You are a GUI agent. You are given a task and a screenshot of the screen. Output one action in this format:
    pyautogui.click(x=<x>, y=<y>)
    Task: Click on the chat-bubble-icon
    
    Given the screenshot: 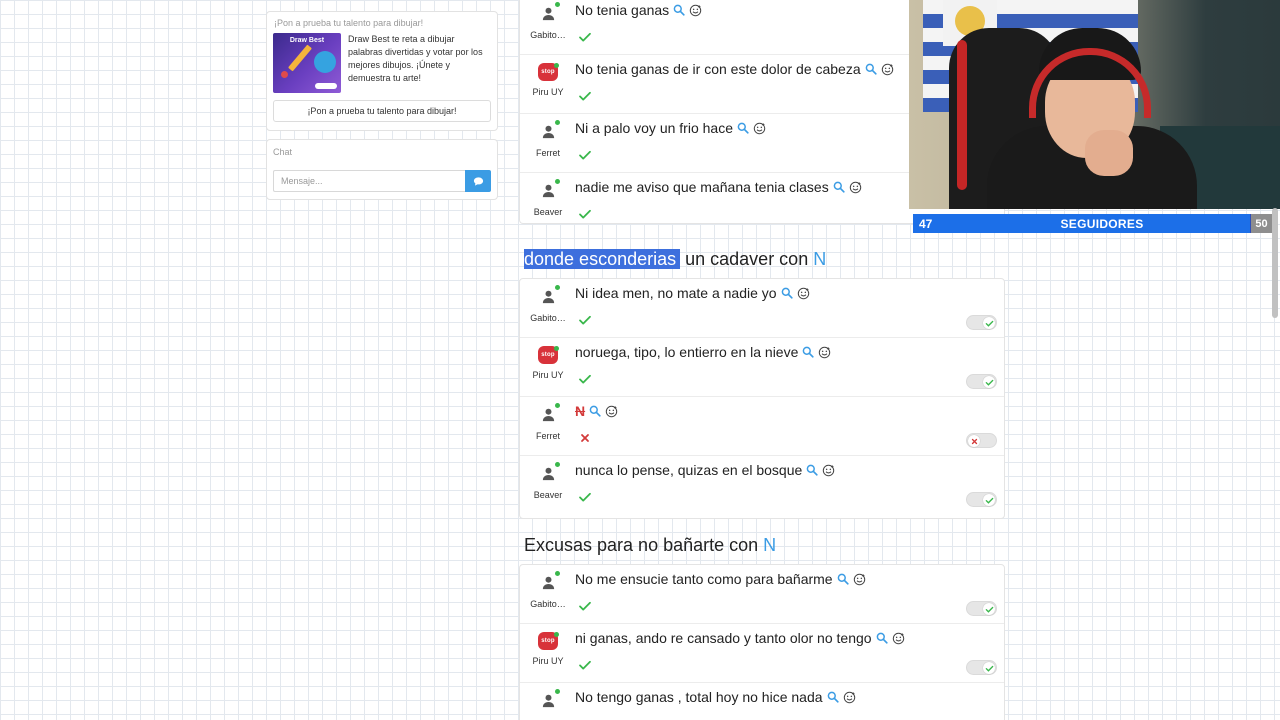 What is the action you would take?
    pyautogui.click(x=478, y=181)
    